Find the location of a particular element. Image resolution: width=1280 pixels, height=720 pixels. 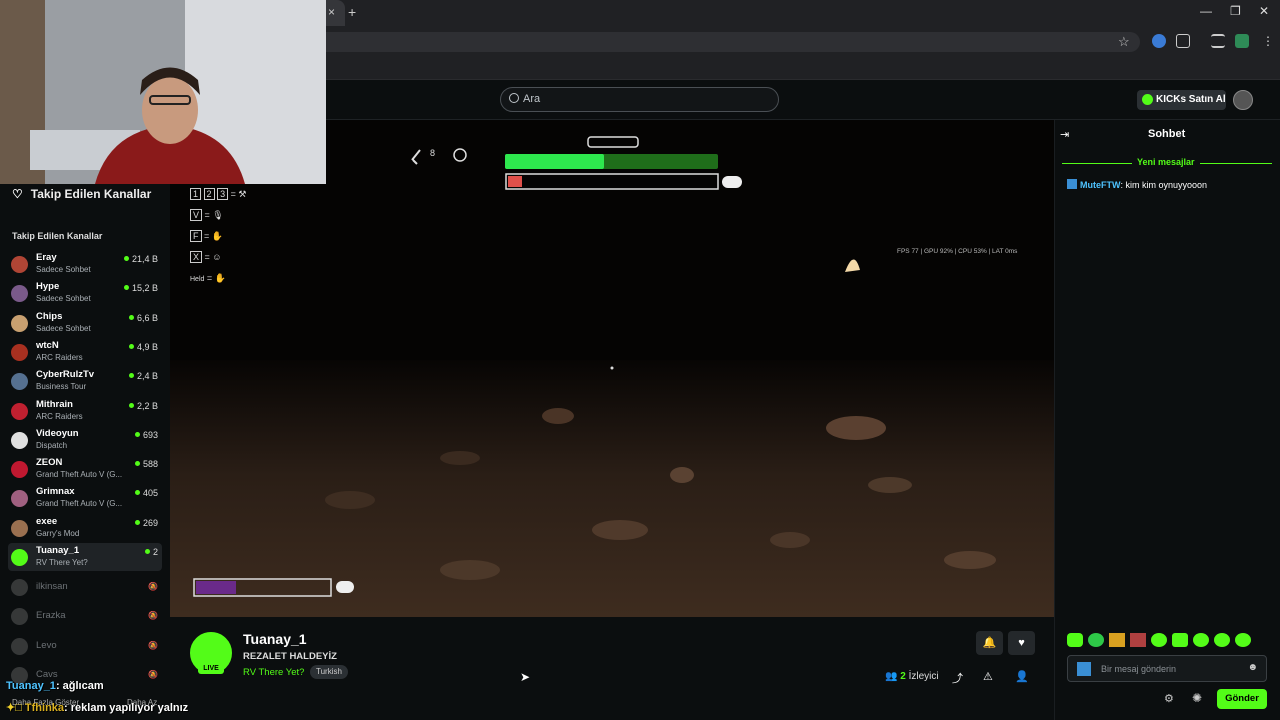

new-tab-icon: + is located at coordinates (352, 12).